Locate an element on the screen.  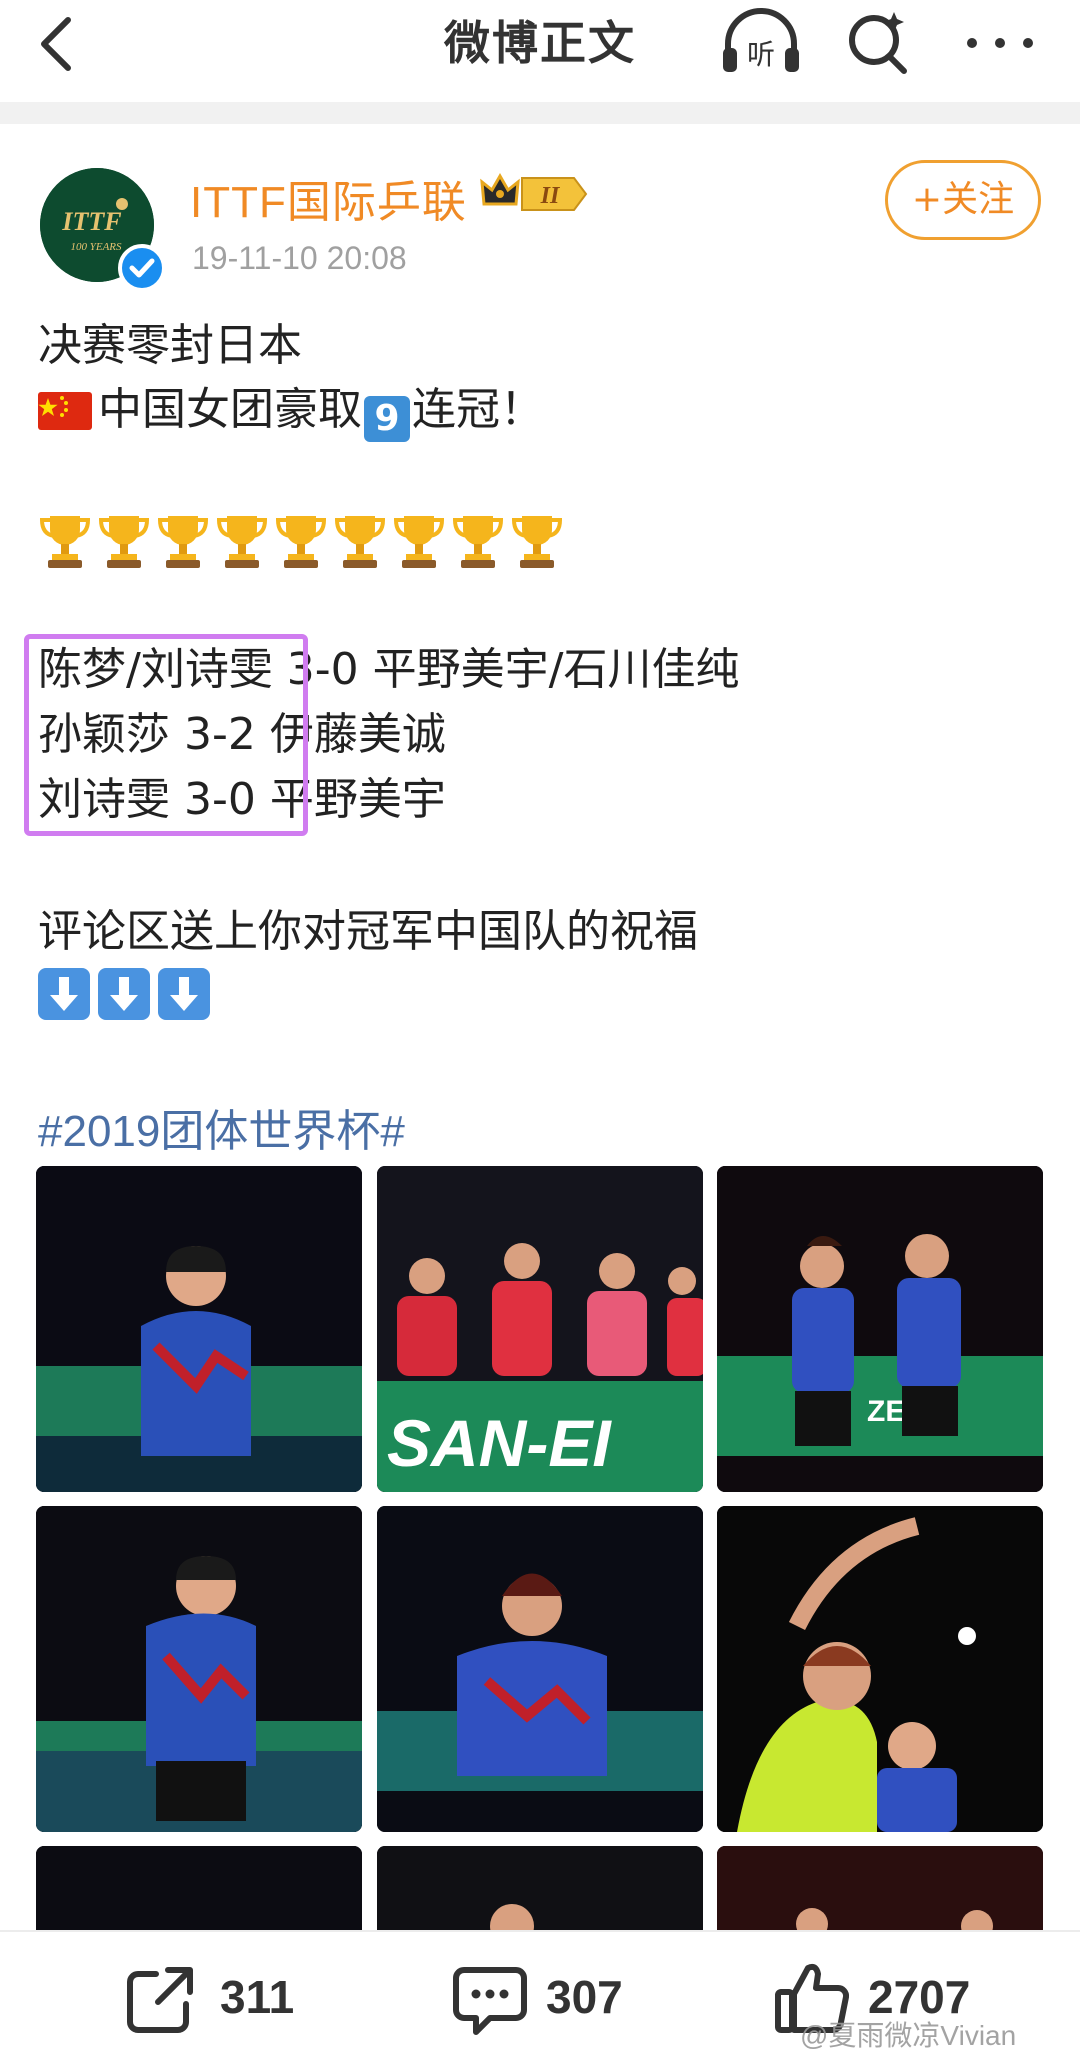
comment-button: 307 is located at coordinates (565, 2002).